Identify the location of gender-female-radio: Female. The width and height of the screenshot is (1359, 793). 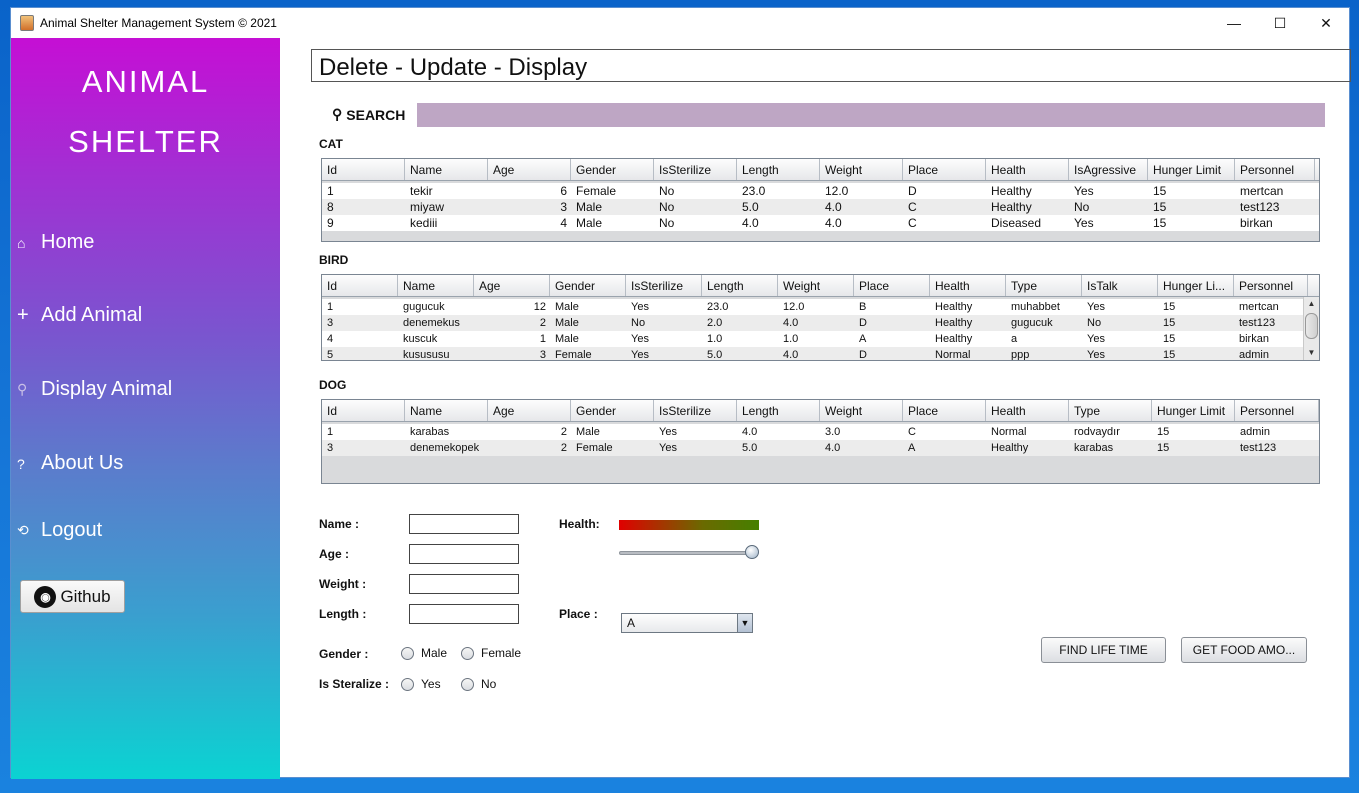
(491, 653).